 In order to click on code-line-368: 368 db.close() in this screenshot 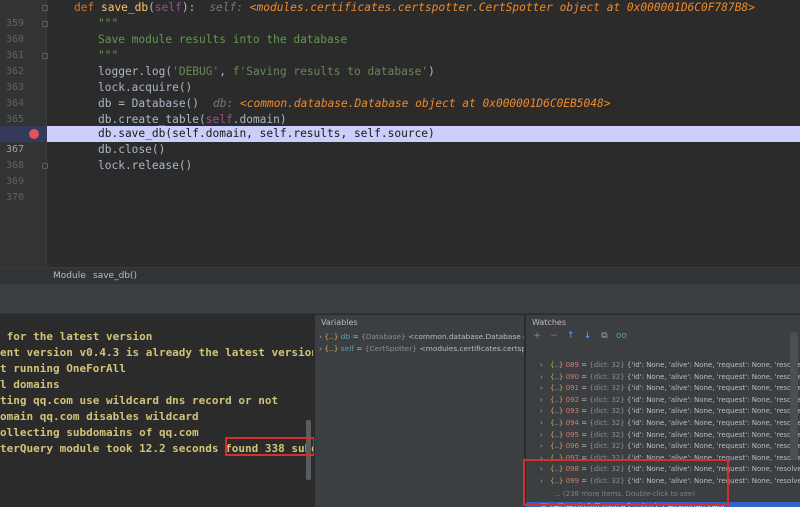, I will do `click(400, 156)`.